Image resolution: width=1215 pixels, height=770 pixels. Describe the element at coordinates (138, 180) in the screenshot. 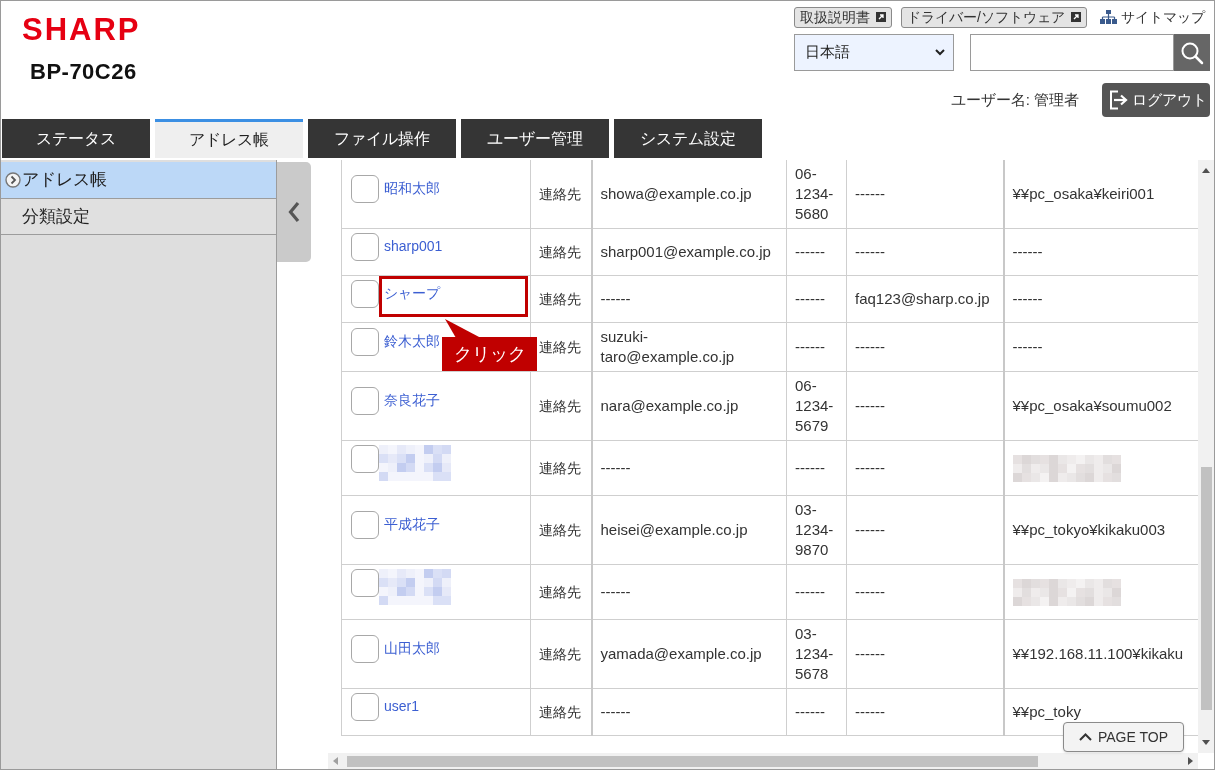

I see `sidebar-item: アドレス帳` at that location.